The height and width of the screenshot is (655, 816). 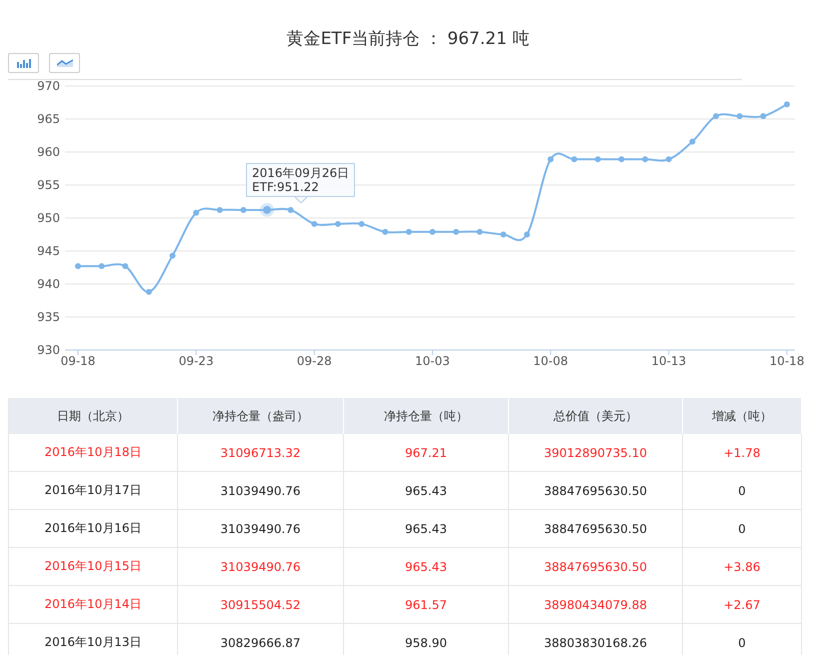 What do you see at coordinates (261, 453) in the screenshot?
I see `table-cell: 31096713.32` at bounding box center [261, 453].